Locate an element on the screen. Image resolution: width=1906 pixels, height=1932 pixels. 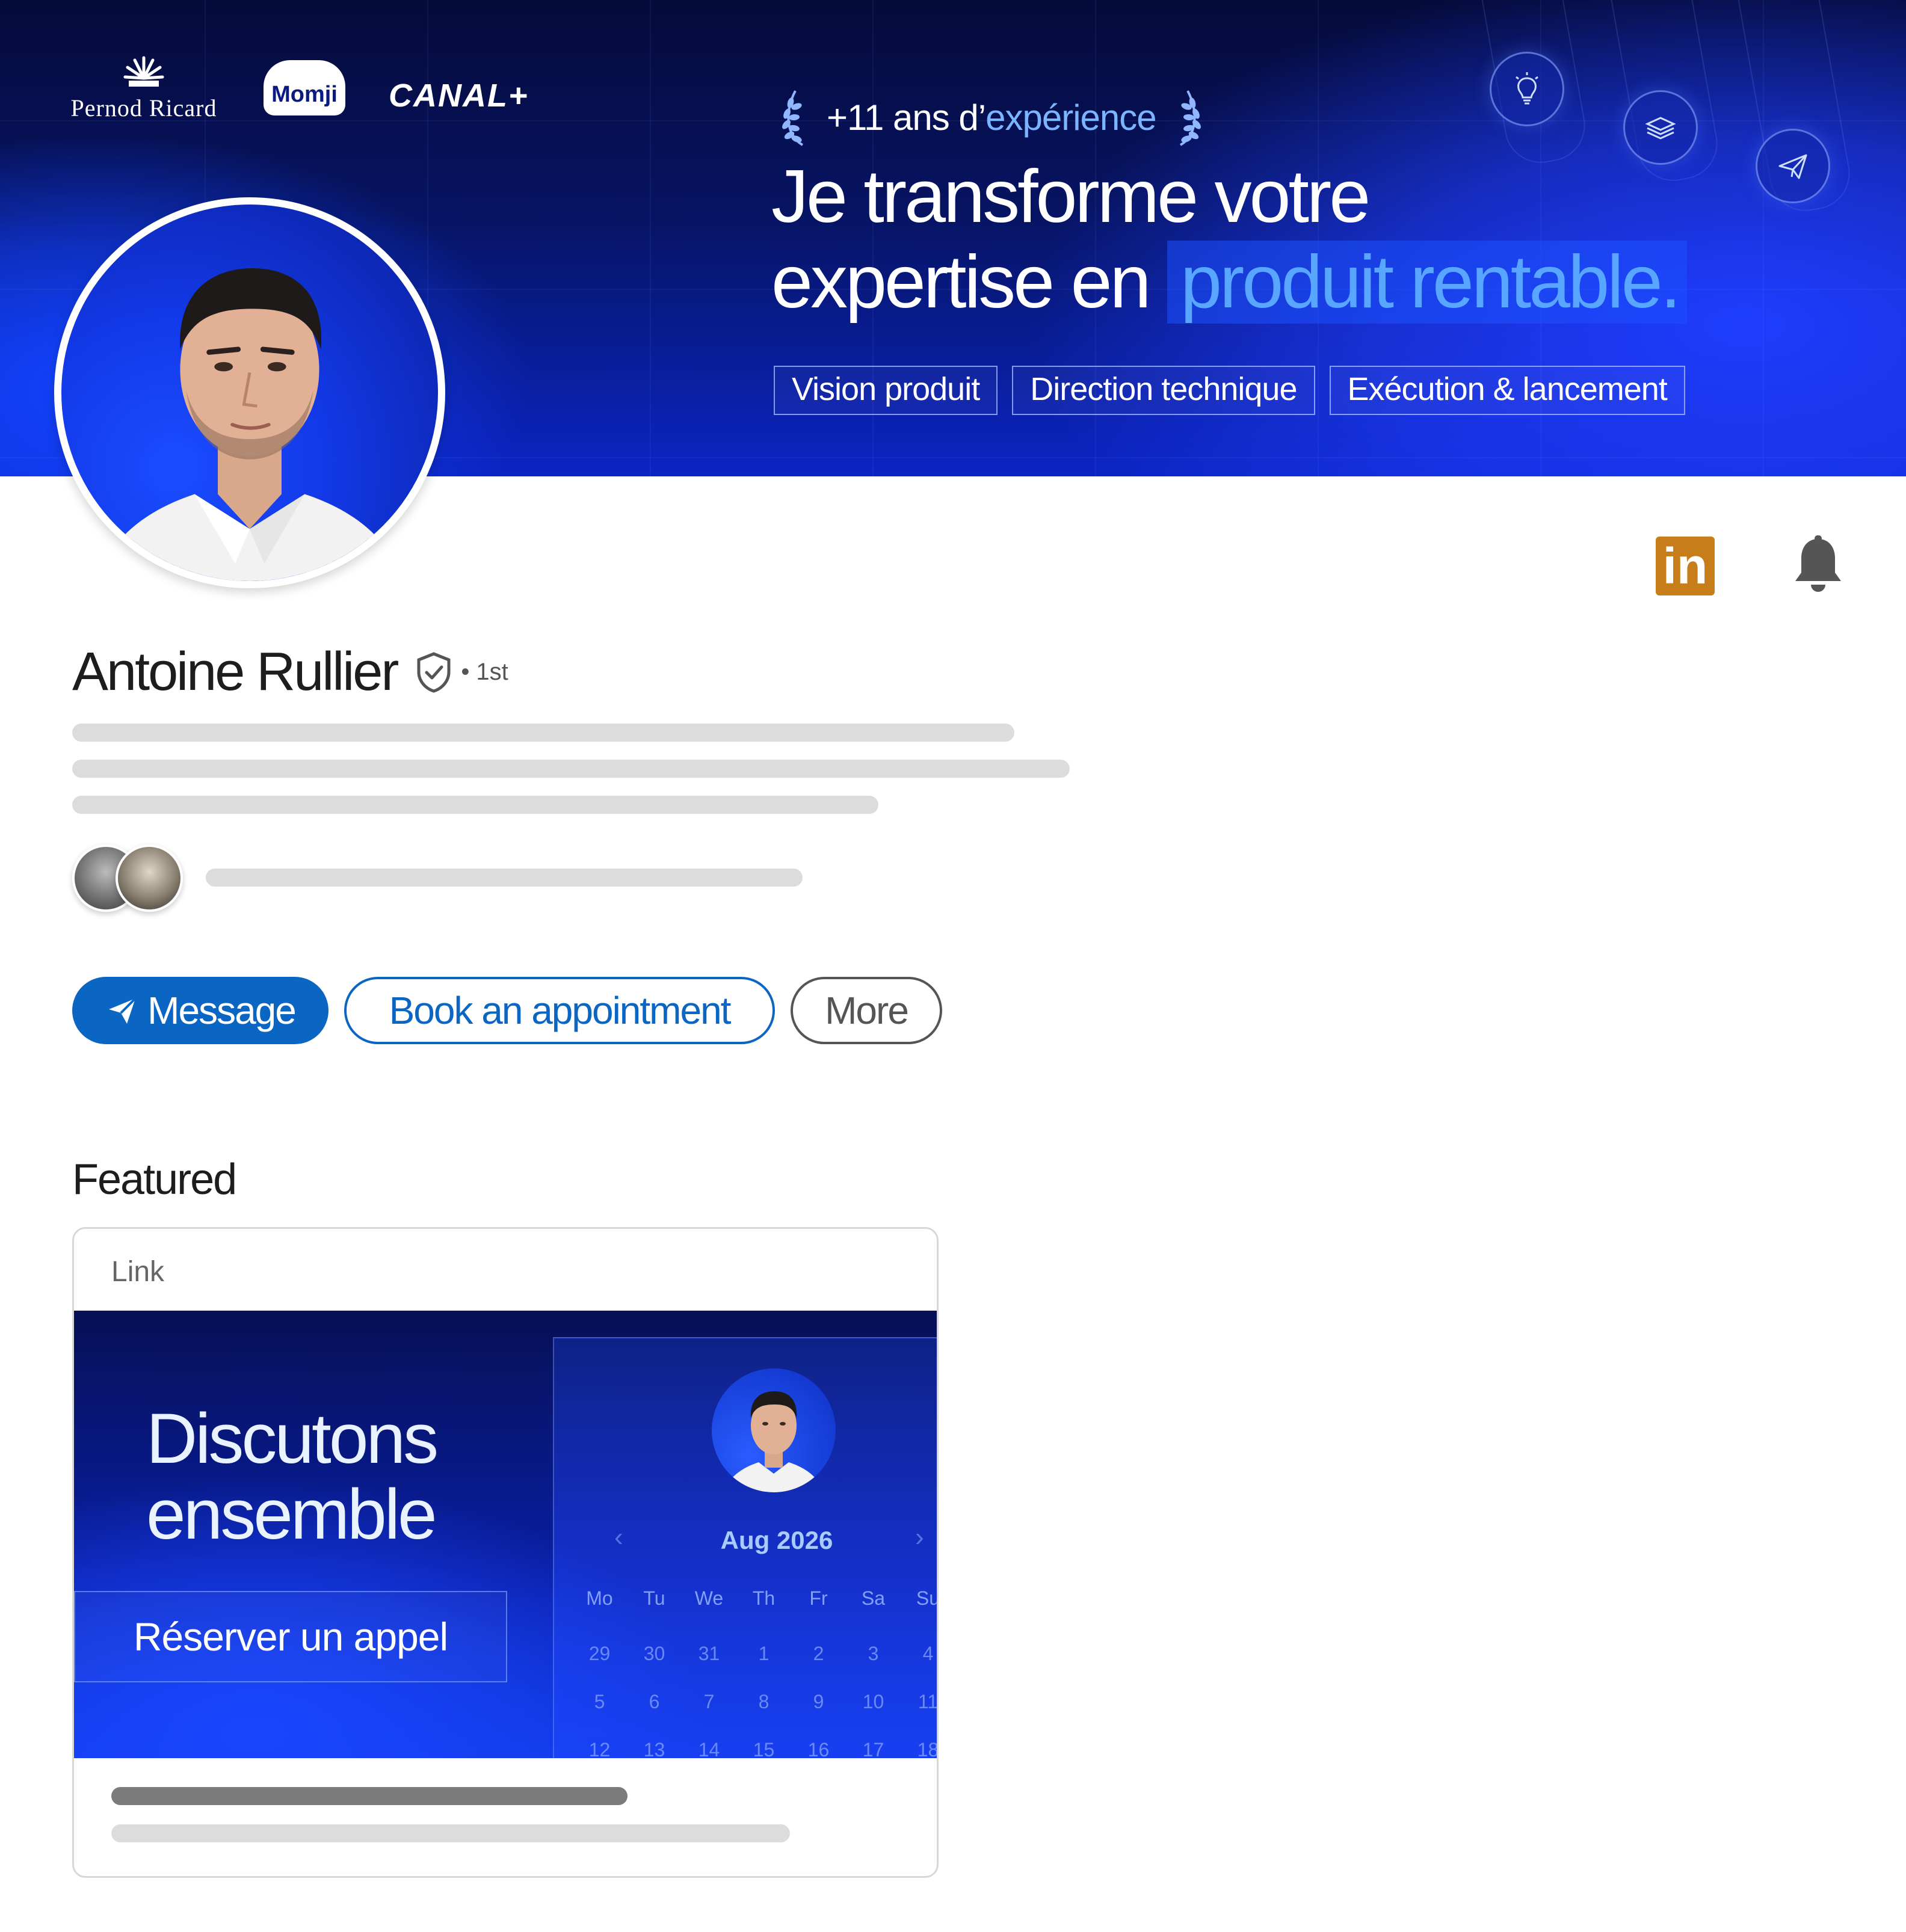
headline-line-1: Je transforme votre is located at coordinates (1071, 196).